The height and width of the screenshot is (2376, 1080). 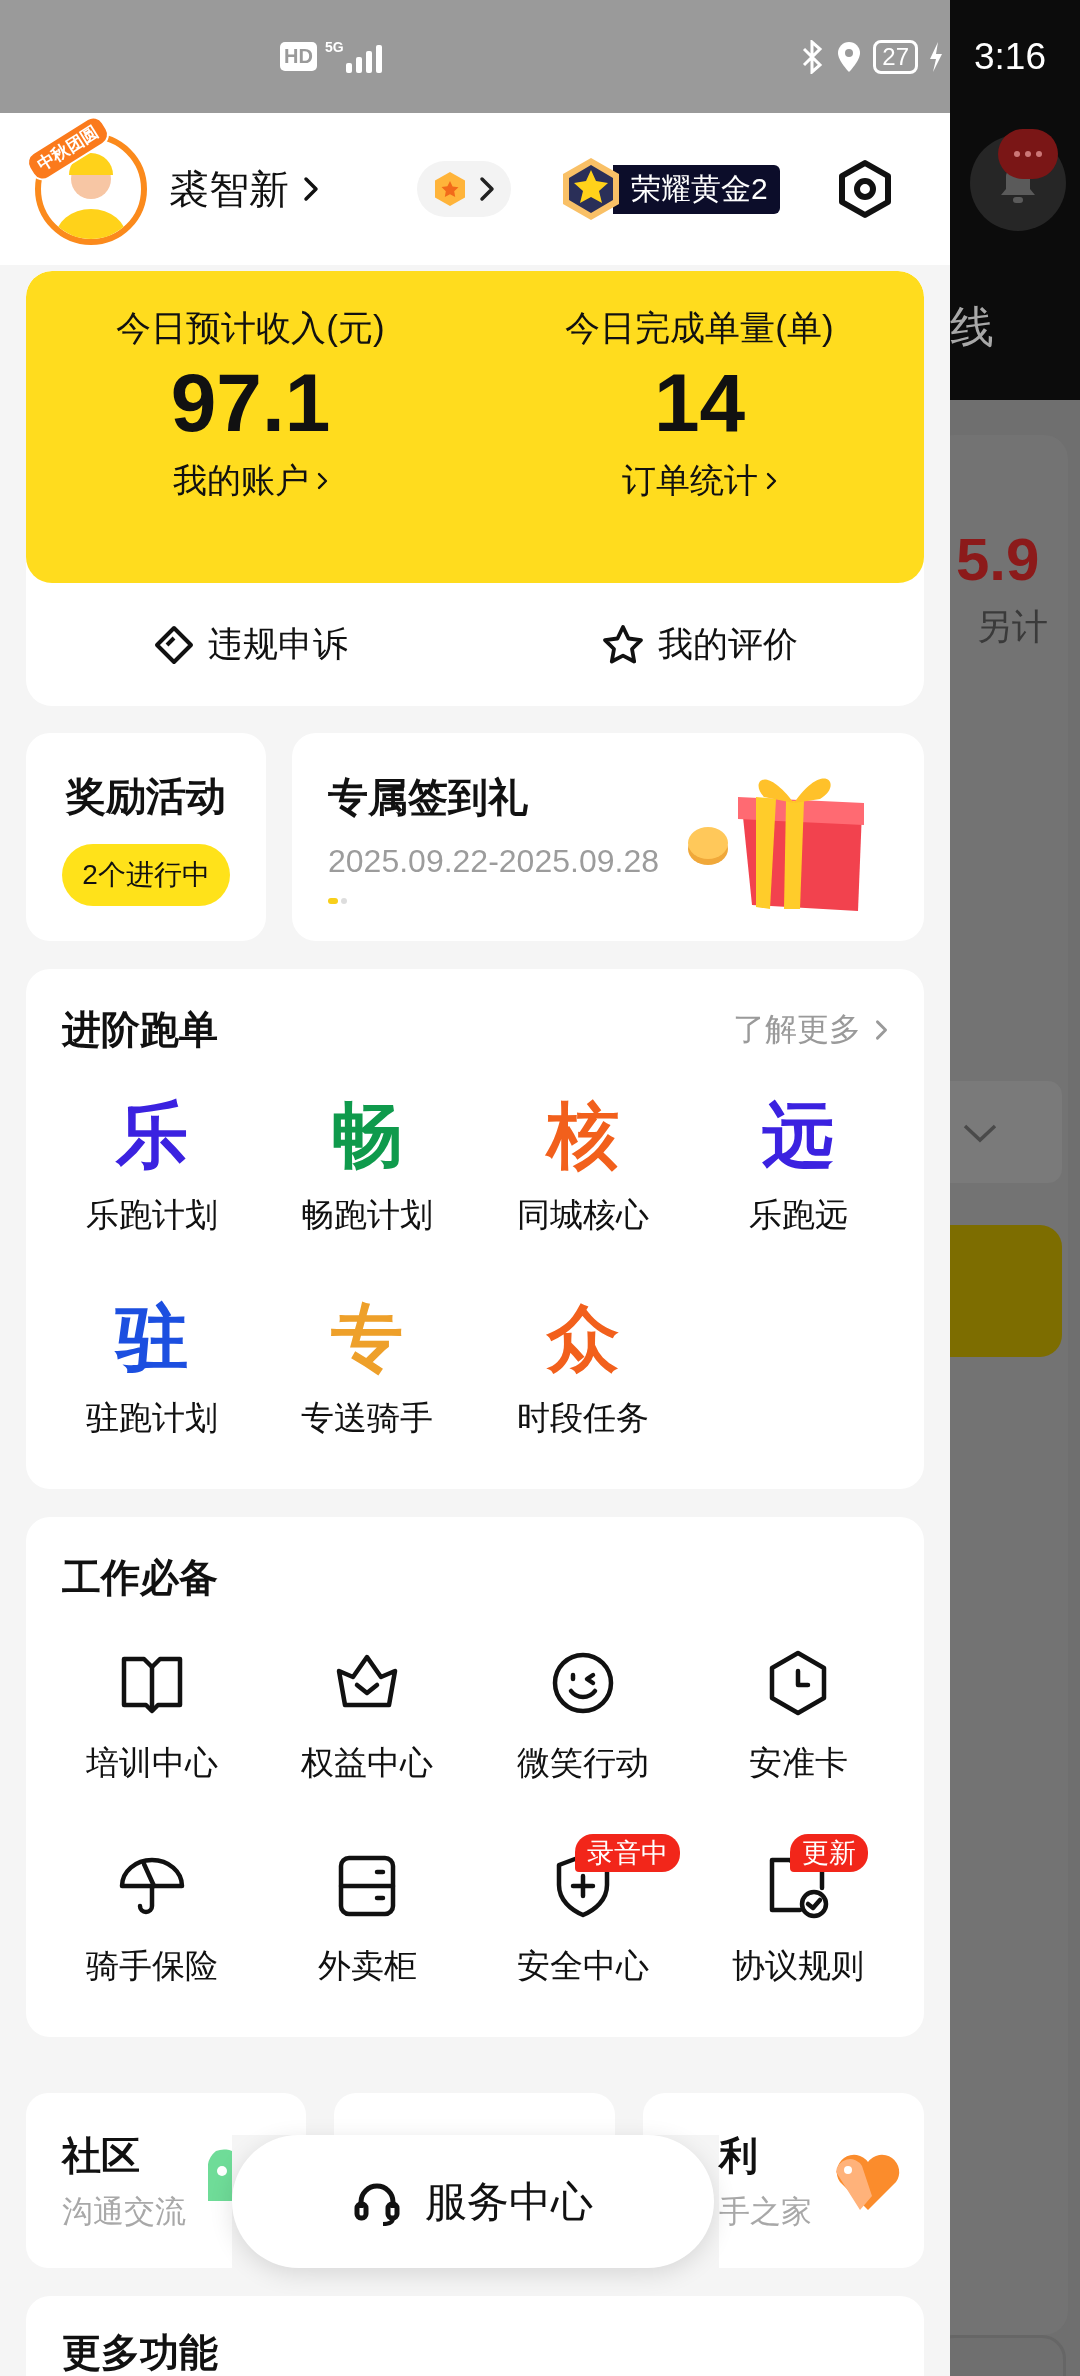 What do you see at coordinates (428, 797) in the screenshot?
I see `banner-title: 专属签到礼` at bounding box center [428, 797].